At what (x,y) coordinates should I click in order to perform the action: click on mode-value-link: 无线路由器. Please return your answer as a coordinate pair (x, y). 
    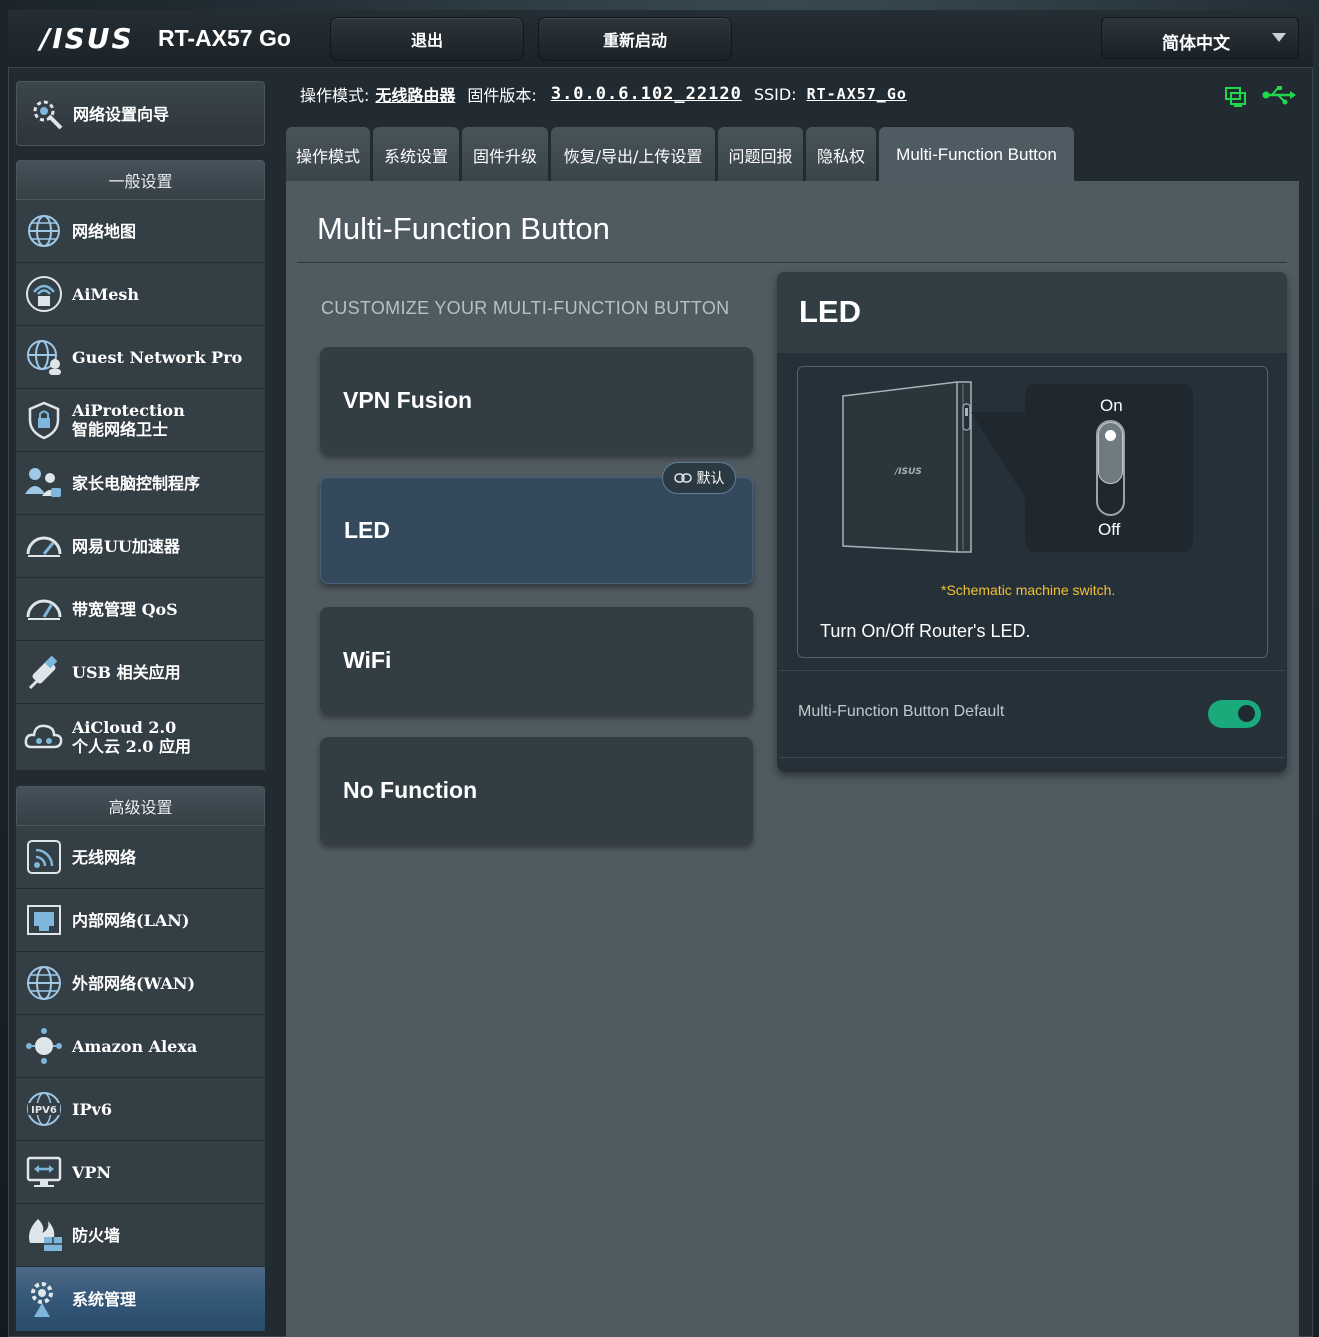
    Looking at the image, I should click on (415, 94).